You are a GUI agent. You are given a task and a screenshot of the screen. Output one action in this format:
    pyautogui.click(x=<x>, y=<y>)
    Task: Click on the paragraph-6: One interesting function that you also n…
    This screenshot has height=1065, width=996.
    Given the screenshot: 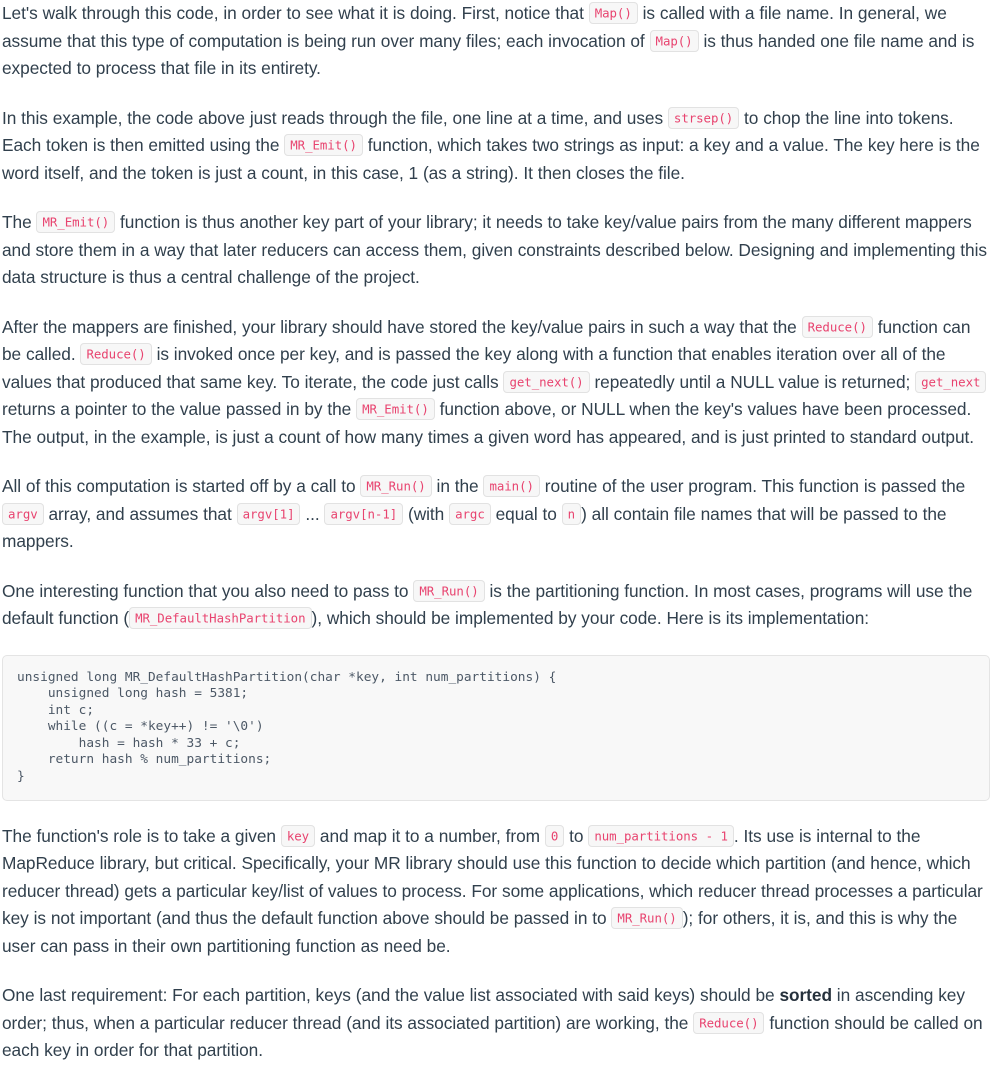 What is the action you would take?
    pyautogui.click(x=496, y=605)
    